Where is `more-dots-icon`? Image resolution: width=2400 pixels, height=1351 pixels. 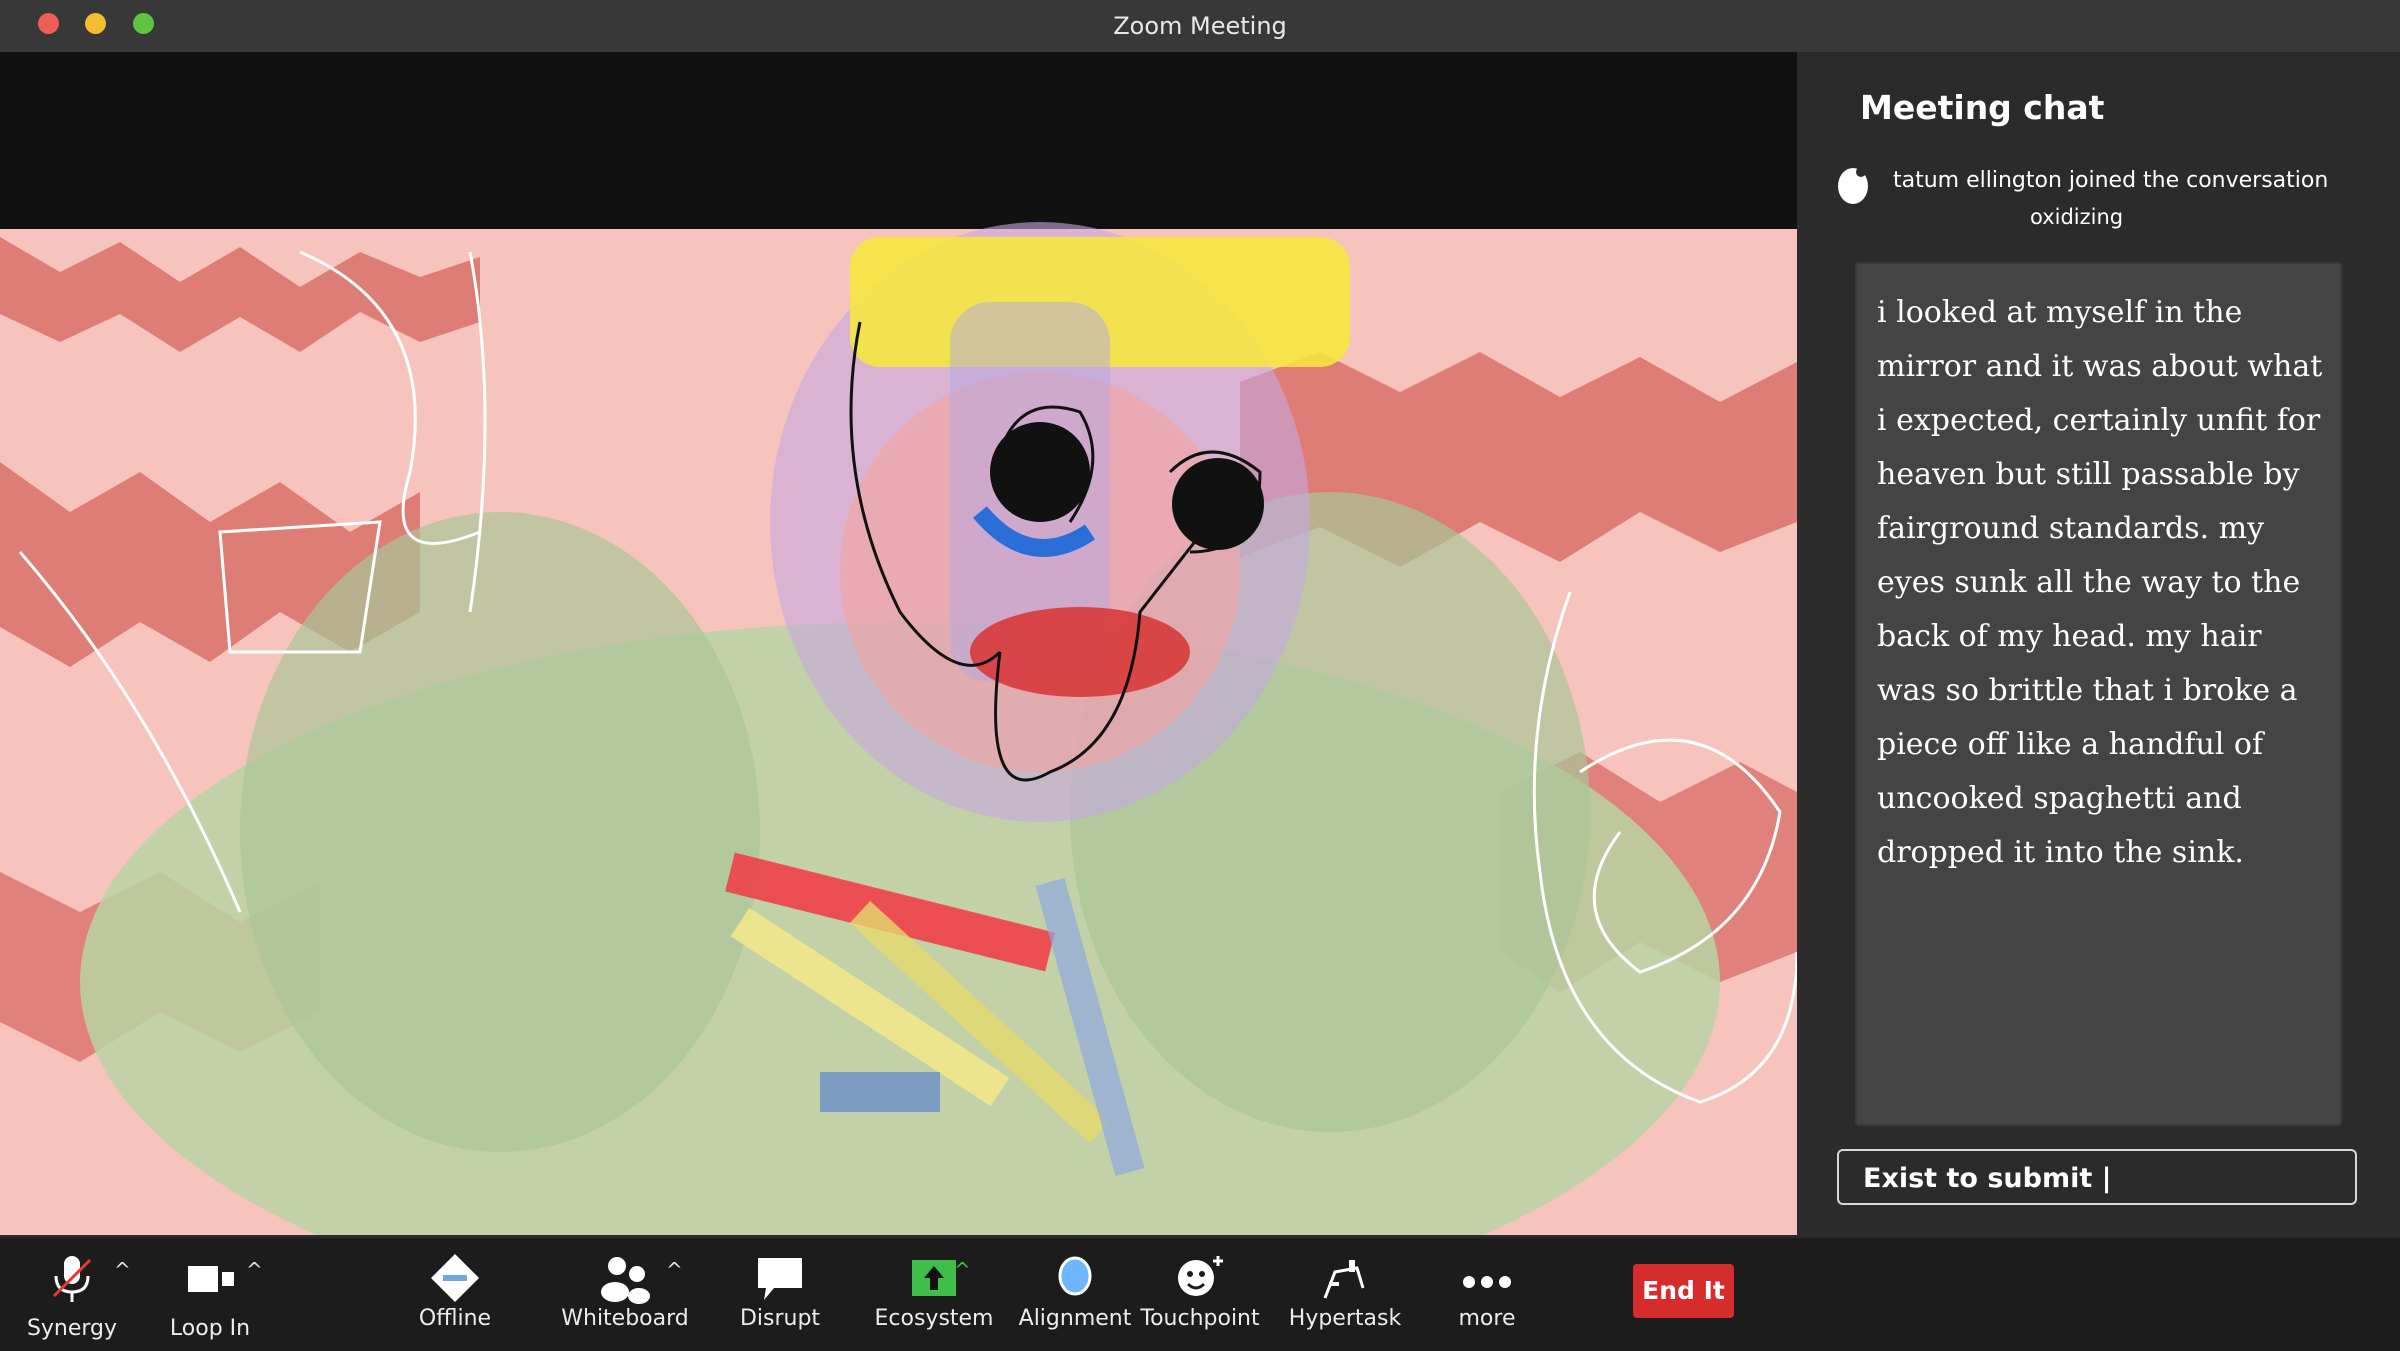 more-dots-icon is located at coordinates (1487, 1282).